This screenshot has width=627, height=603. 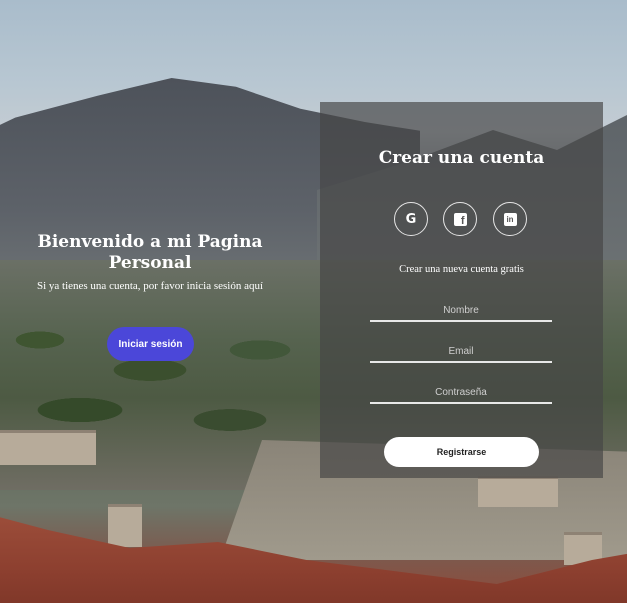 I want to click on facebook-button: f, so click(x=460, y=219).